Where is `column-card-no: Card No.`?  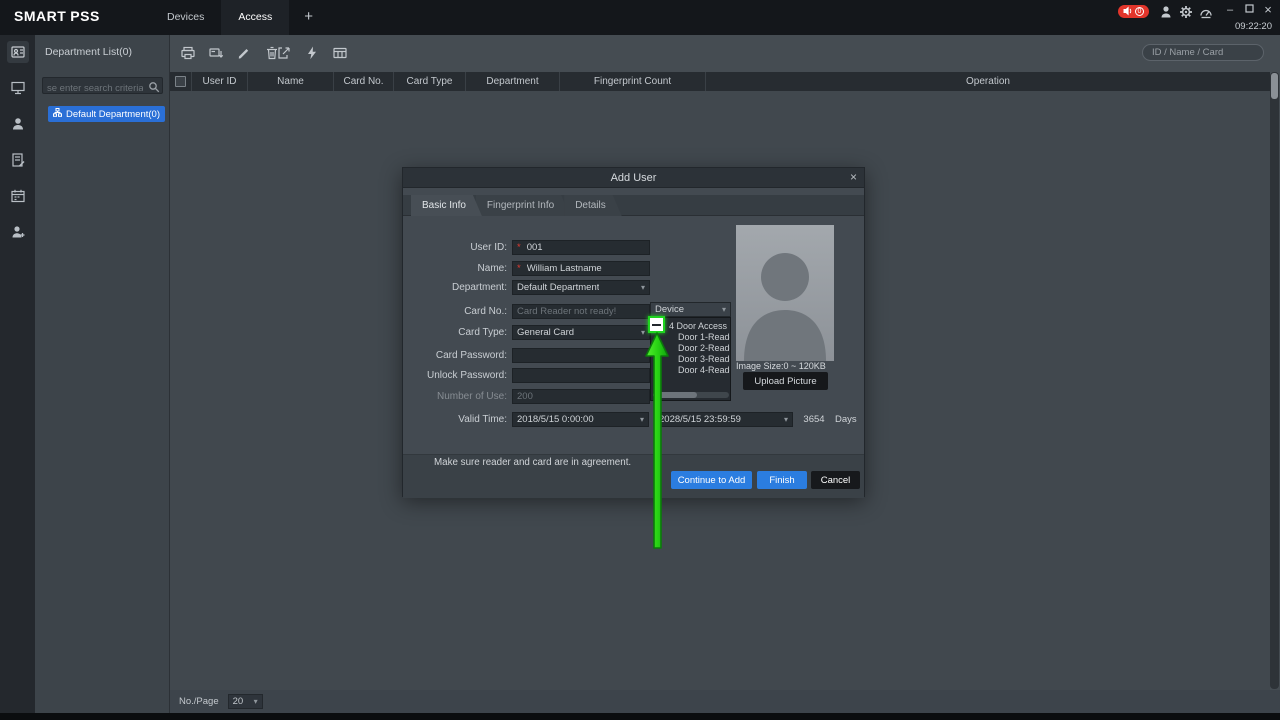 column-card-no: Card No. is located at coordinates (364, 81).